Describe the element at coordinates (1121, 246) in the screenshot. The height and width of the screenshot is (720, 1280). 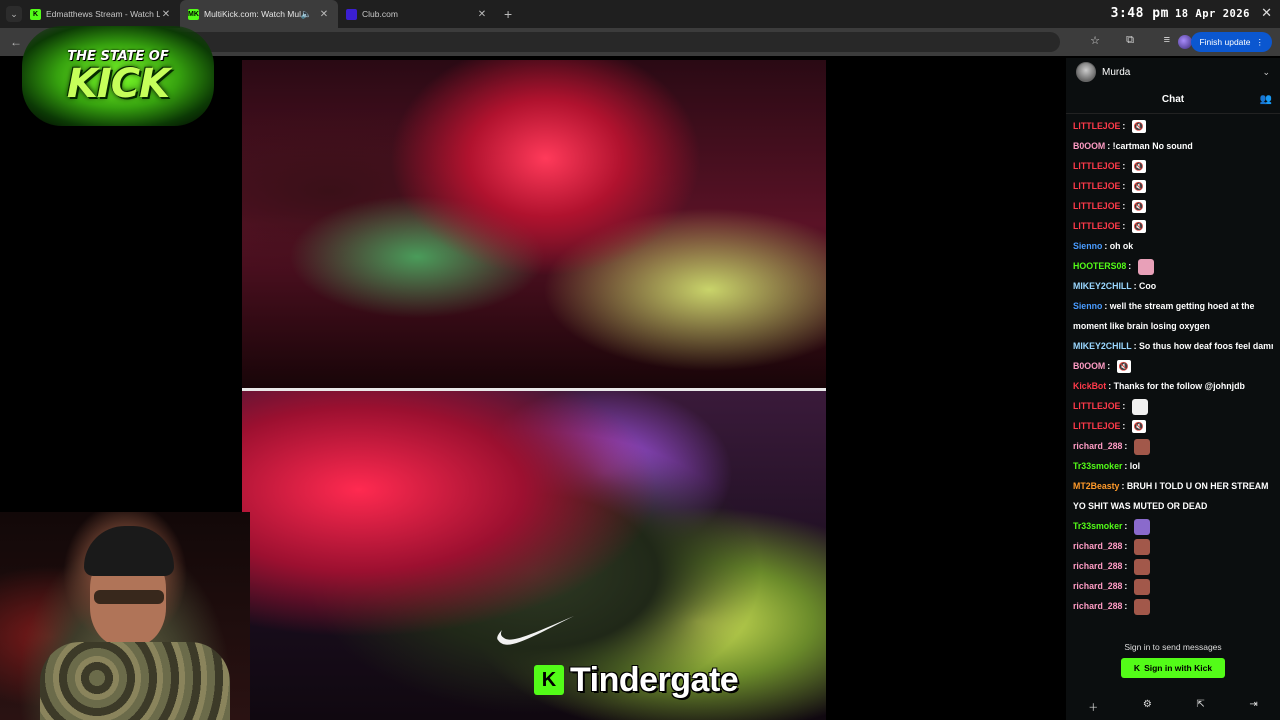
I see `chat-text: oh ok` at that location.